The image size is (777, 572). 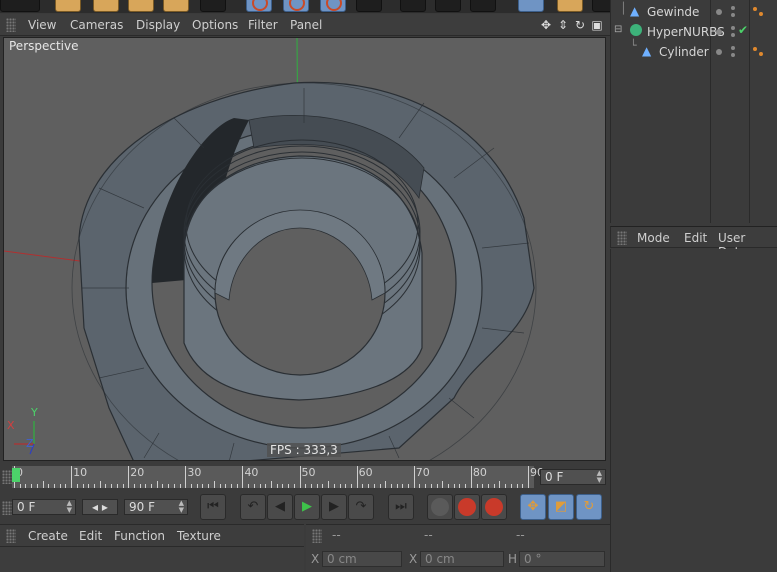 I want to click on prev-key-button: ↶, so click(x=253, y=507).